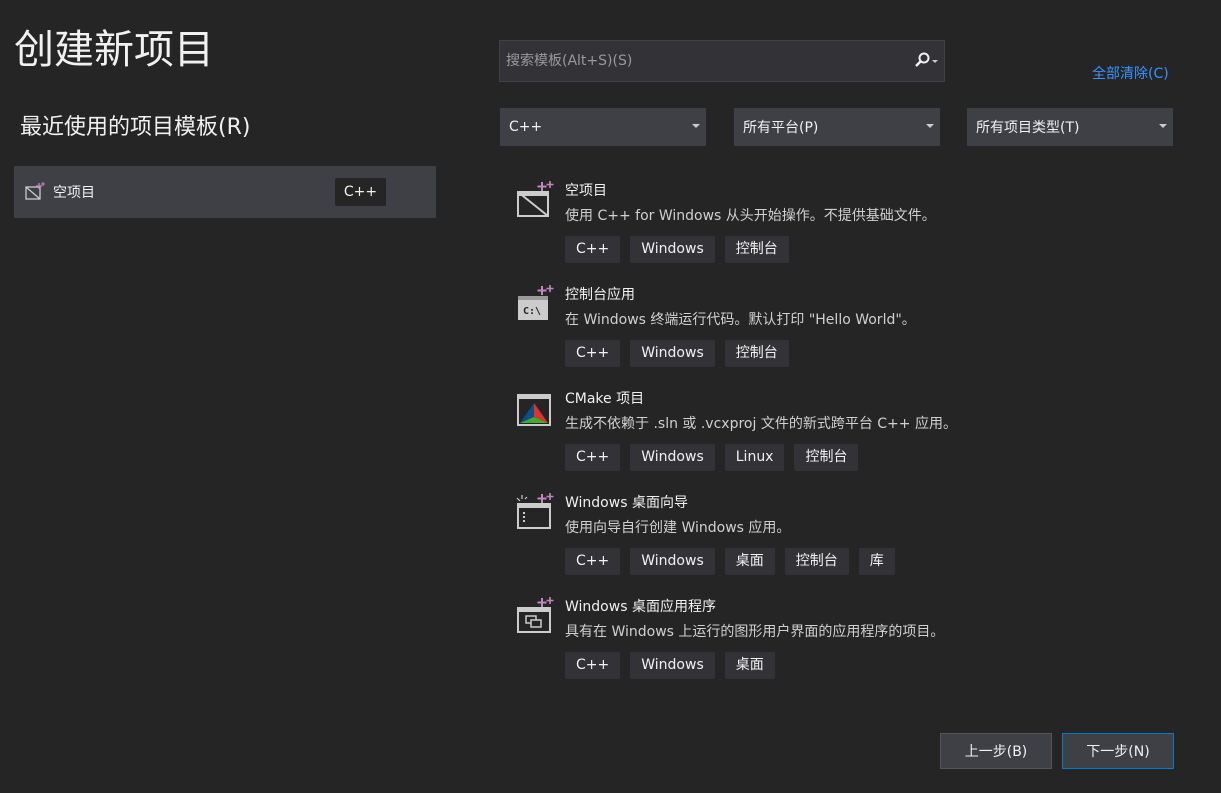 This screenshot has height=793, width=1221. Describe the element at coordinates (761, 424) in the screenshot. I see `template-description: 生成不依赖于 .sln 或 .vcxproj 文件的新式跨平台 C++ 应用。` at that location.